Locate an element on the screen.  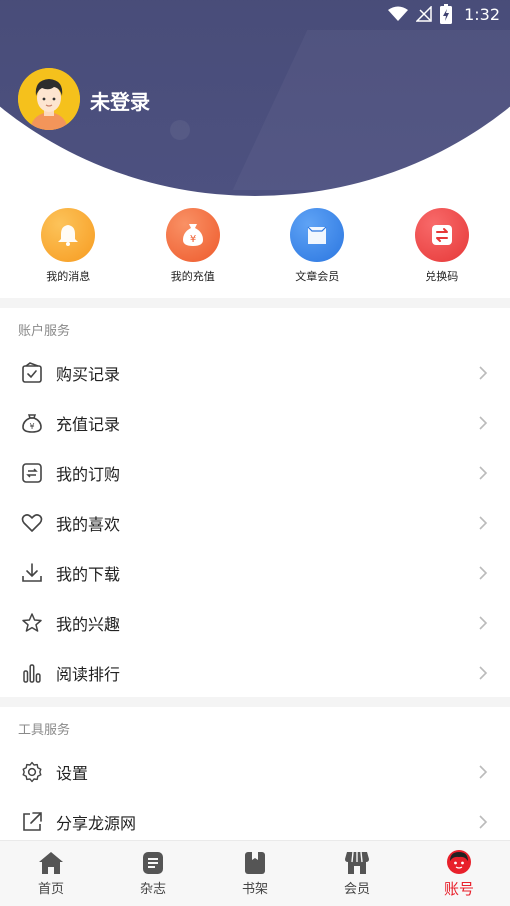
quick-actions: 我的消息 ¥ 我的充值 文章会员 兑换码 is located at coordinates (255, 248).